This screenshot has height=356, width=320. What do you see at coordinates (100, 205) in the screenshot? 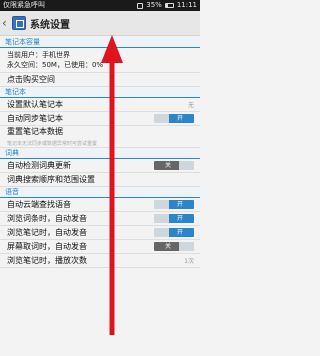
I see `cloud-voice-row: 自动云端查找语音 开` at bounding box center [100, 205].